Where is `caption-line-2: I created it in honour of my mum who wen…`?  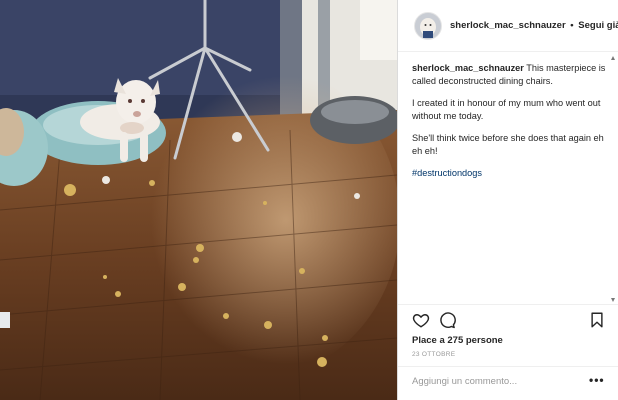
caption-line-2: I created it in honour of my mum who wen… is located at coordinates (506, 109).